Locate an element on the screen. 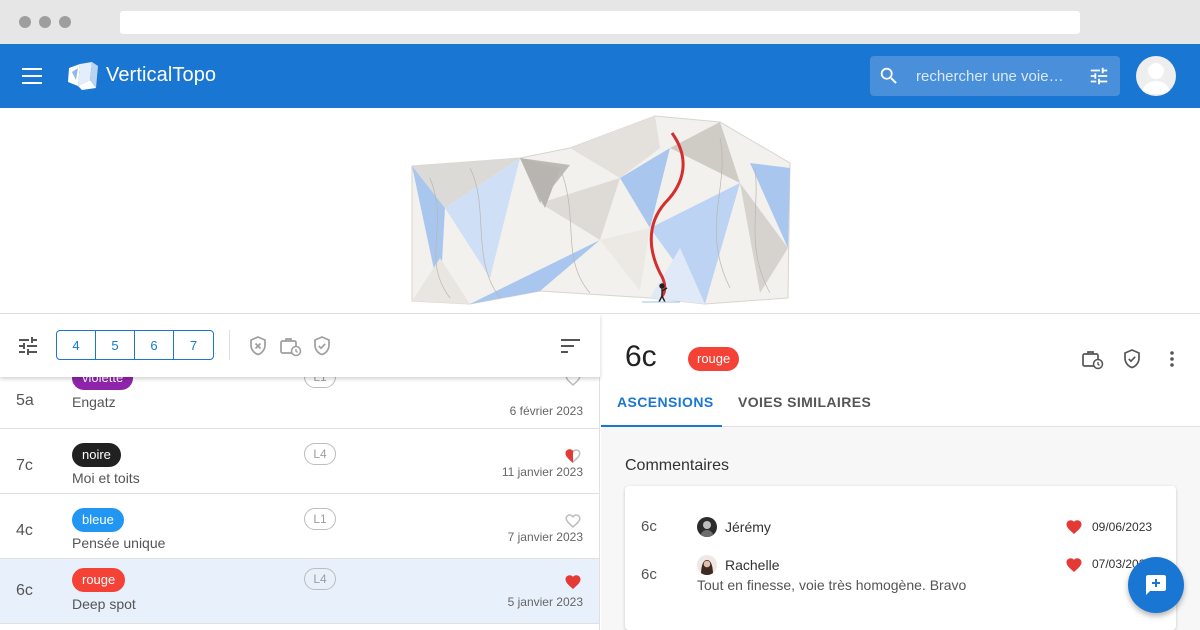  more-vert-icon is located at coordinates (1172, 359).